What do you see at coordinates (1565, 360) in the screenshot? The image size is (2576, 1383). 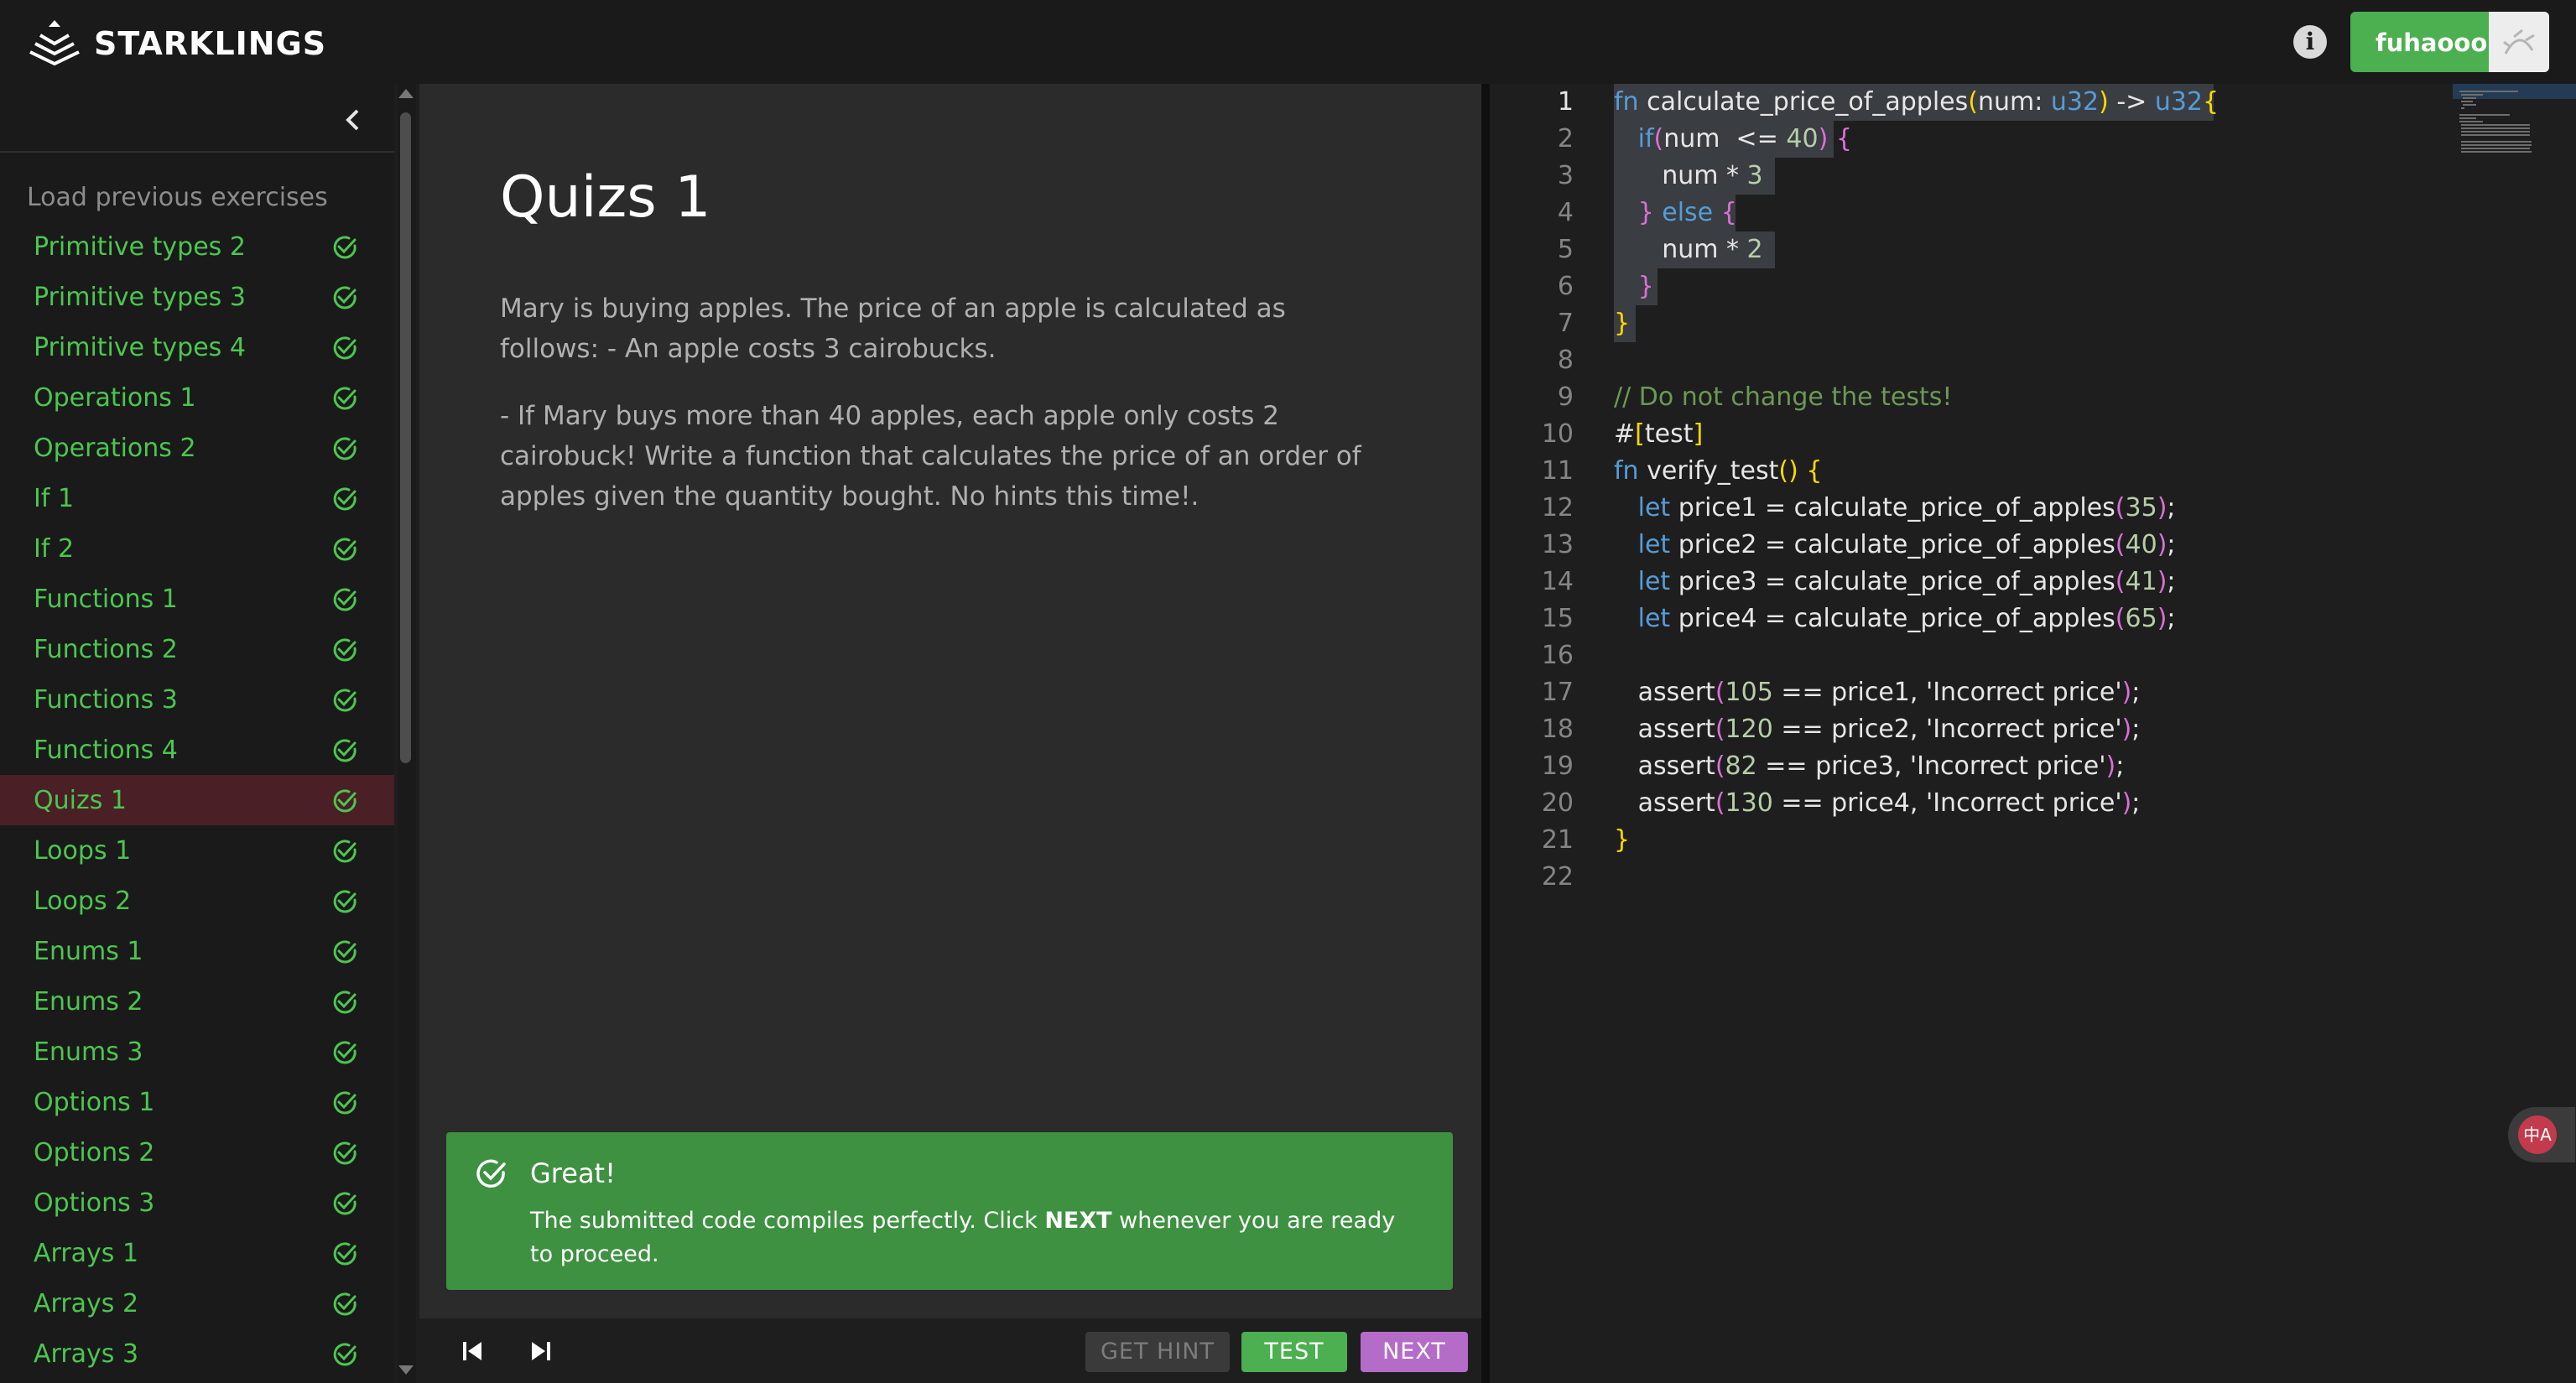 I see `line-number: 8` at bounding box center [1565, 360].